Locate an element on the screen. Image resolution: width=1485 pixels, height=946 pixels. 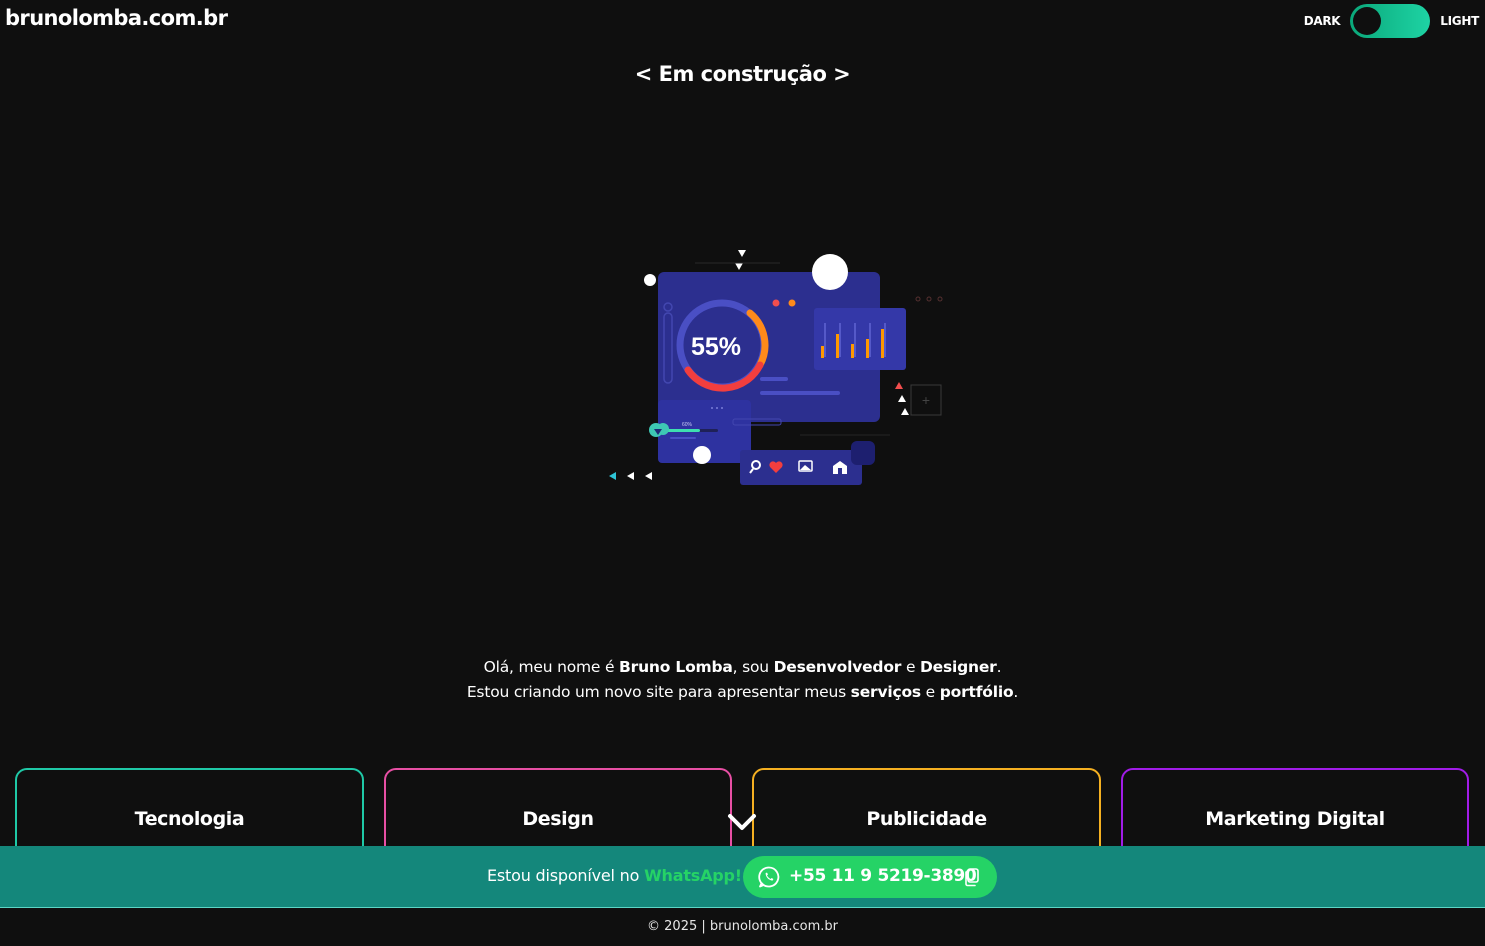
whatsapp-text: Estou disponível no WhatsApp! is located at coordinates (614, 875).